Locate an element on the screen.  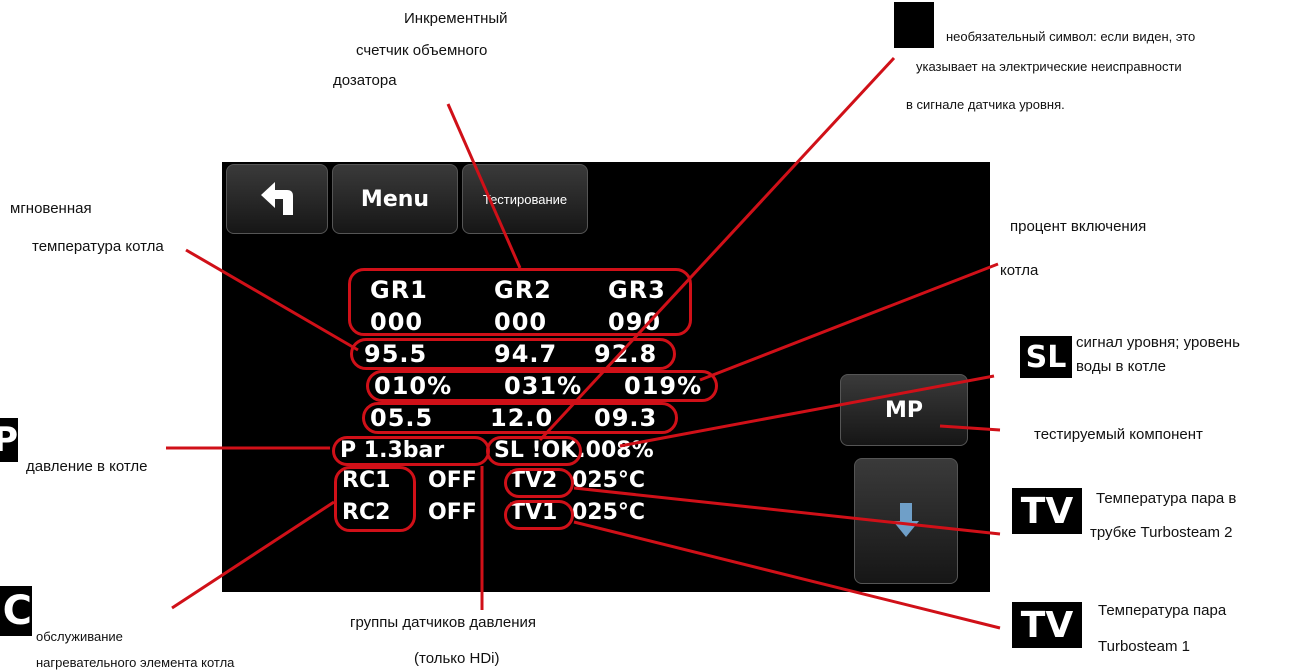
incremental-counter-line2: счетчик объемного is located at coordinates (422, 50).